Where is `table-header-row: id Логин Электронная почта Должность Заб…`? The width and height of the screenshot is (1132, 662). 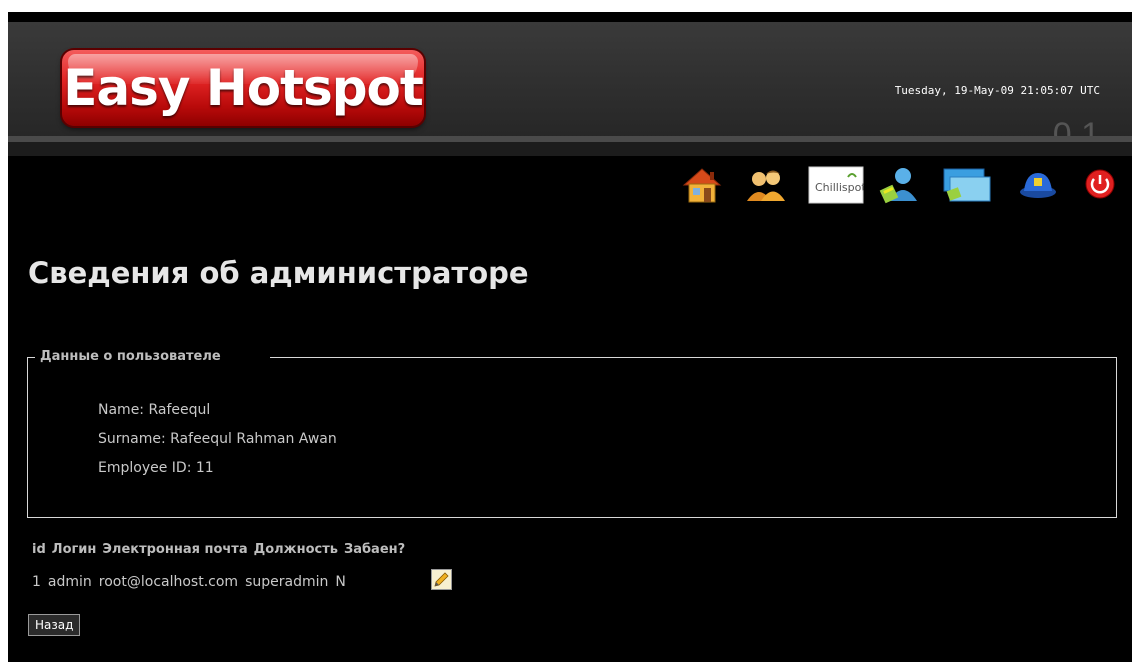
table-header-row: id Логин Электронная почта Должность Заб… is located at coordinates (218, 549).